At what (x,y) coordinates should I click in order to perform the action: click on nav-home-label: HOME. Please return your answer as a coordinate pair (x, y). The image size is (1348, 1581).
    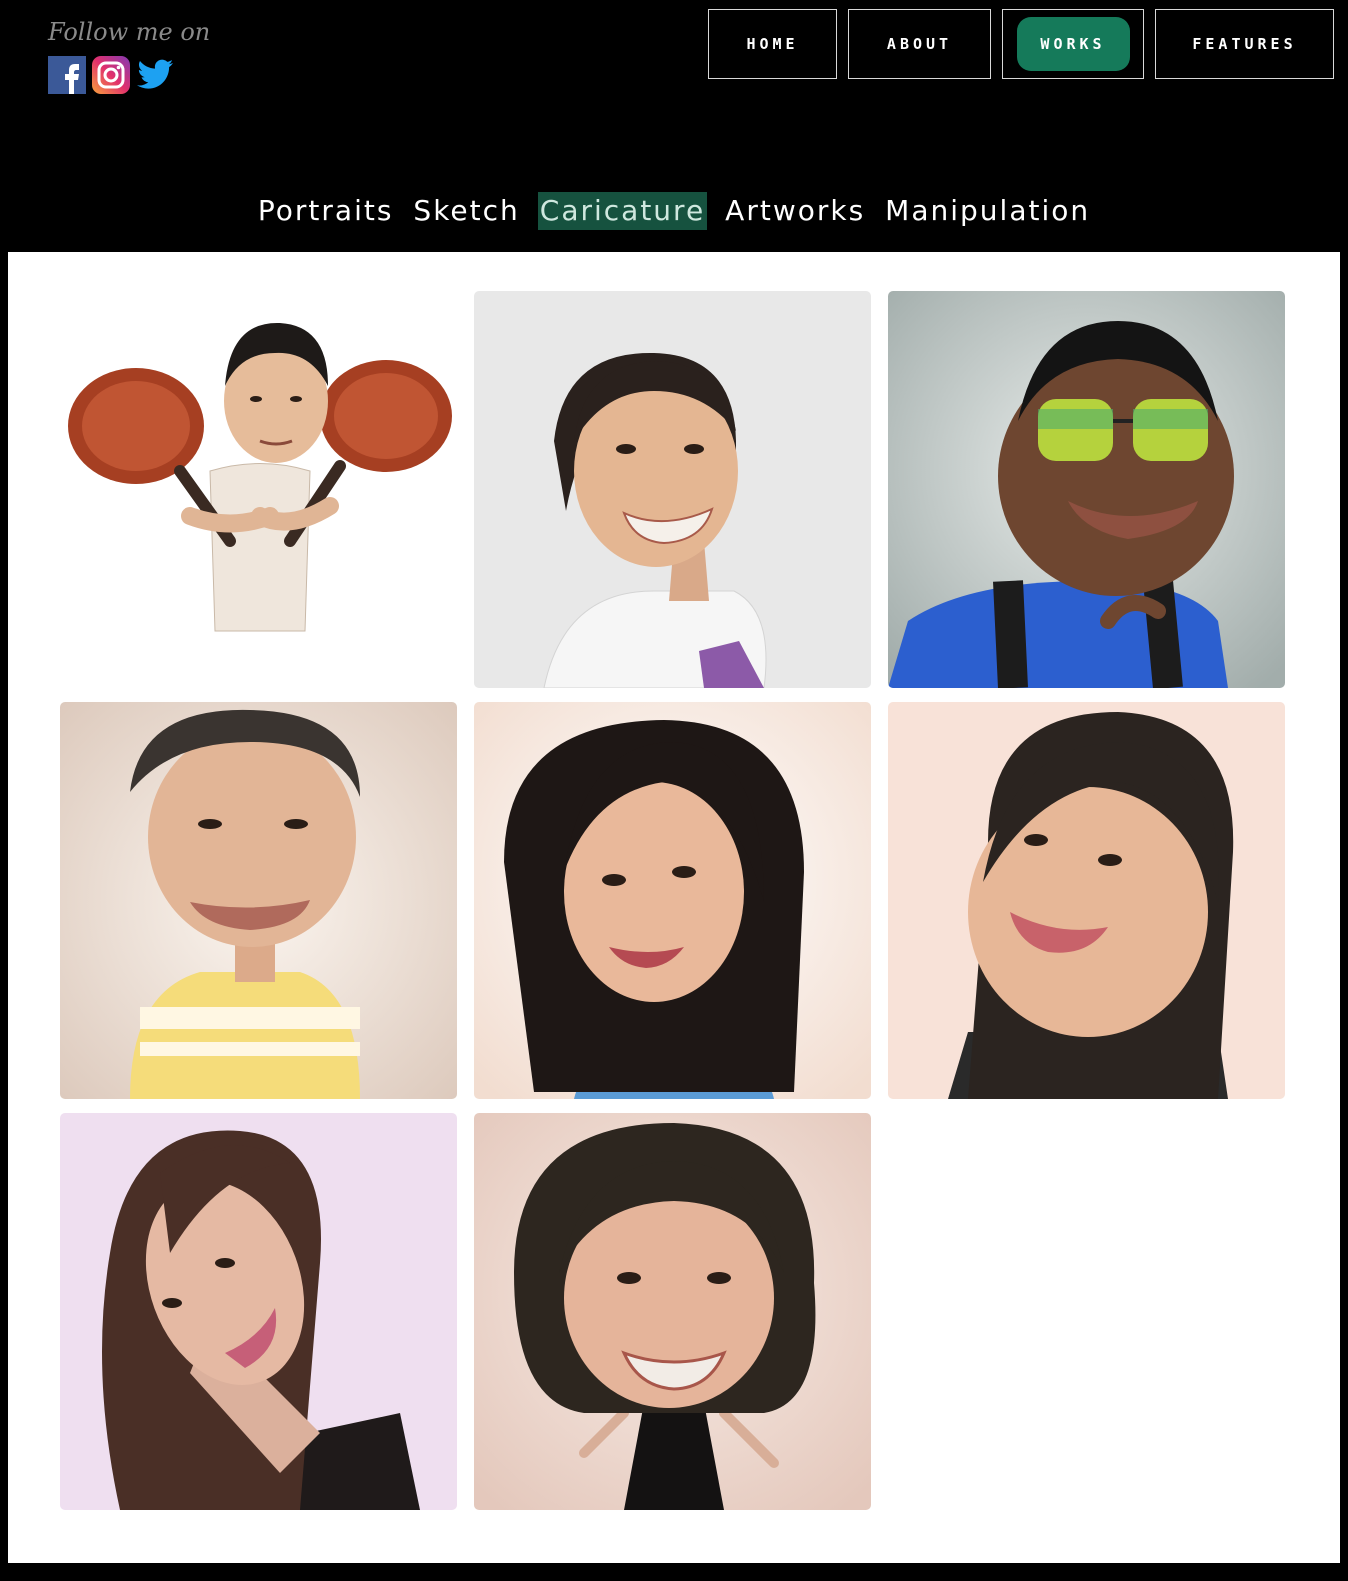
    Looking at the image, I should click on (772, 44).